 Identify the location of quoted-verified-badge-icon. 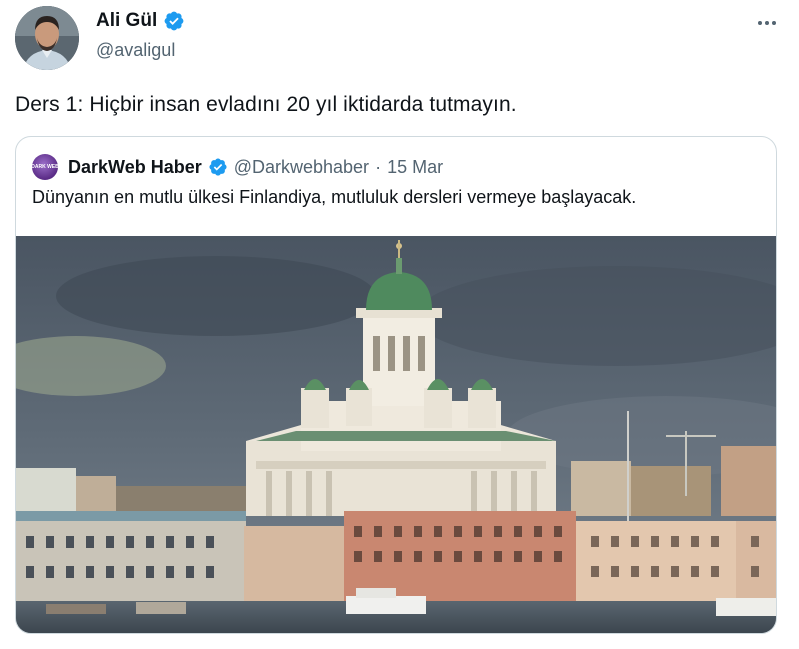
(218, 167).